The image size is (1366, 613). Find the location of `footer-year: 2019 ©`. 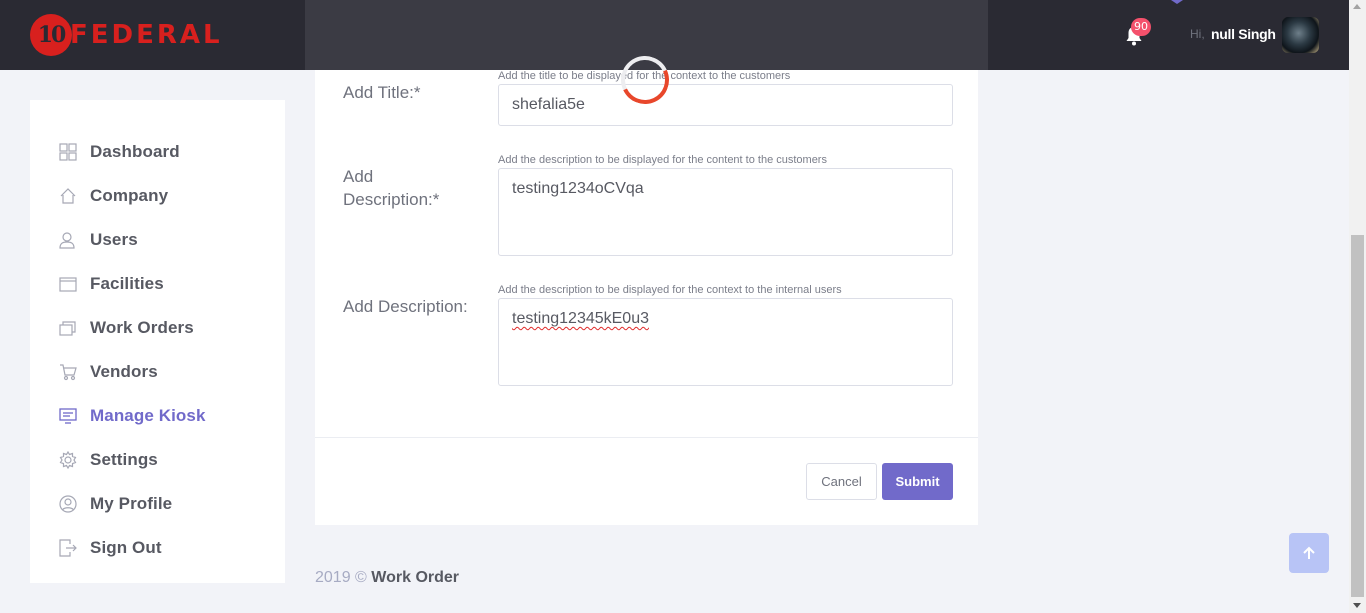

footer-year: 2019 © is located at coordinates (341, 577).